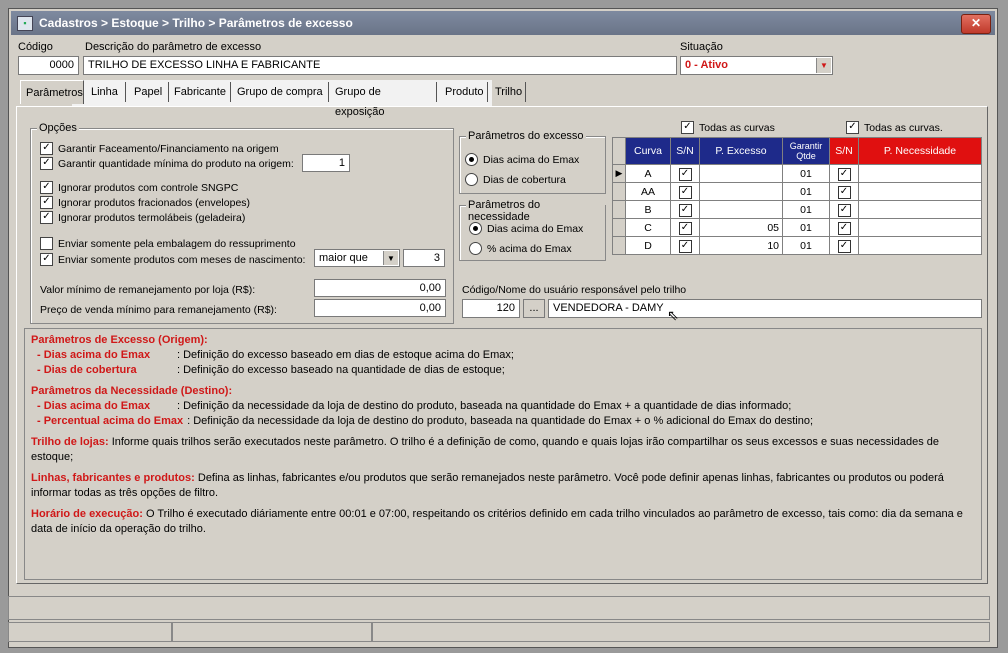 Image resolution: width=1008 pixels, height=653 pixels. Describe the element at coordinates (464, 92) in the screenshot. I see `tab-produto: Produto` at that location.